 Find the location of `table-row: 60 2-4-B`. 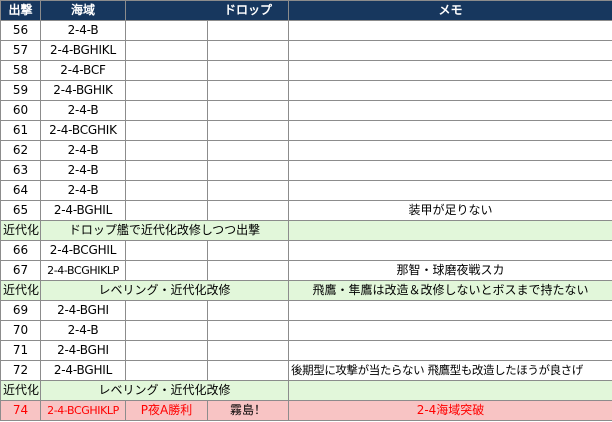

table-row: 60 2-4-B is located at coordinates (306, 110).